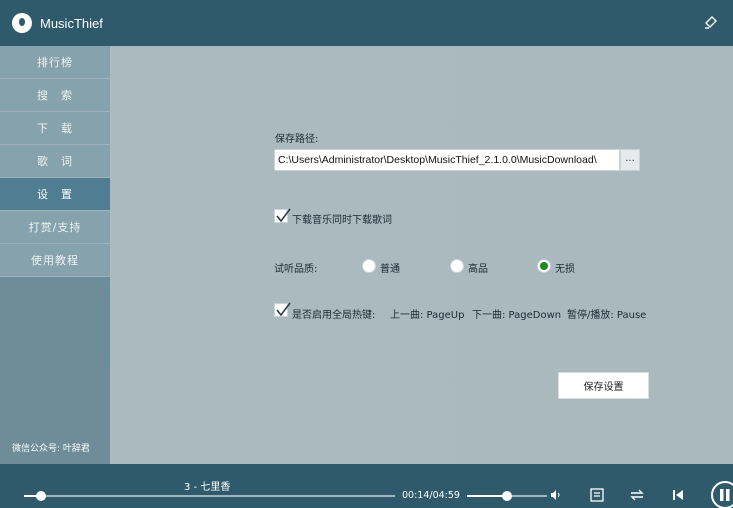  Describe the element at coordinates (711, 22) in the screenshot. I see `skin-icon` at that location.